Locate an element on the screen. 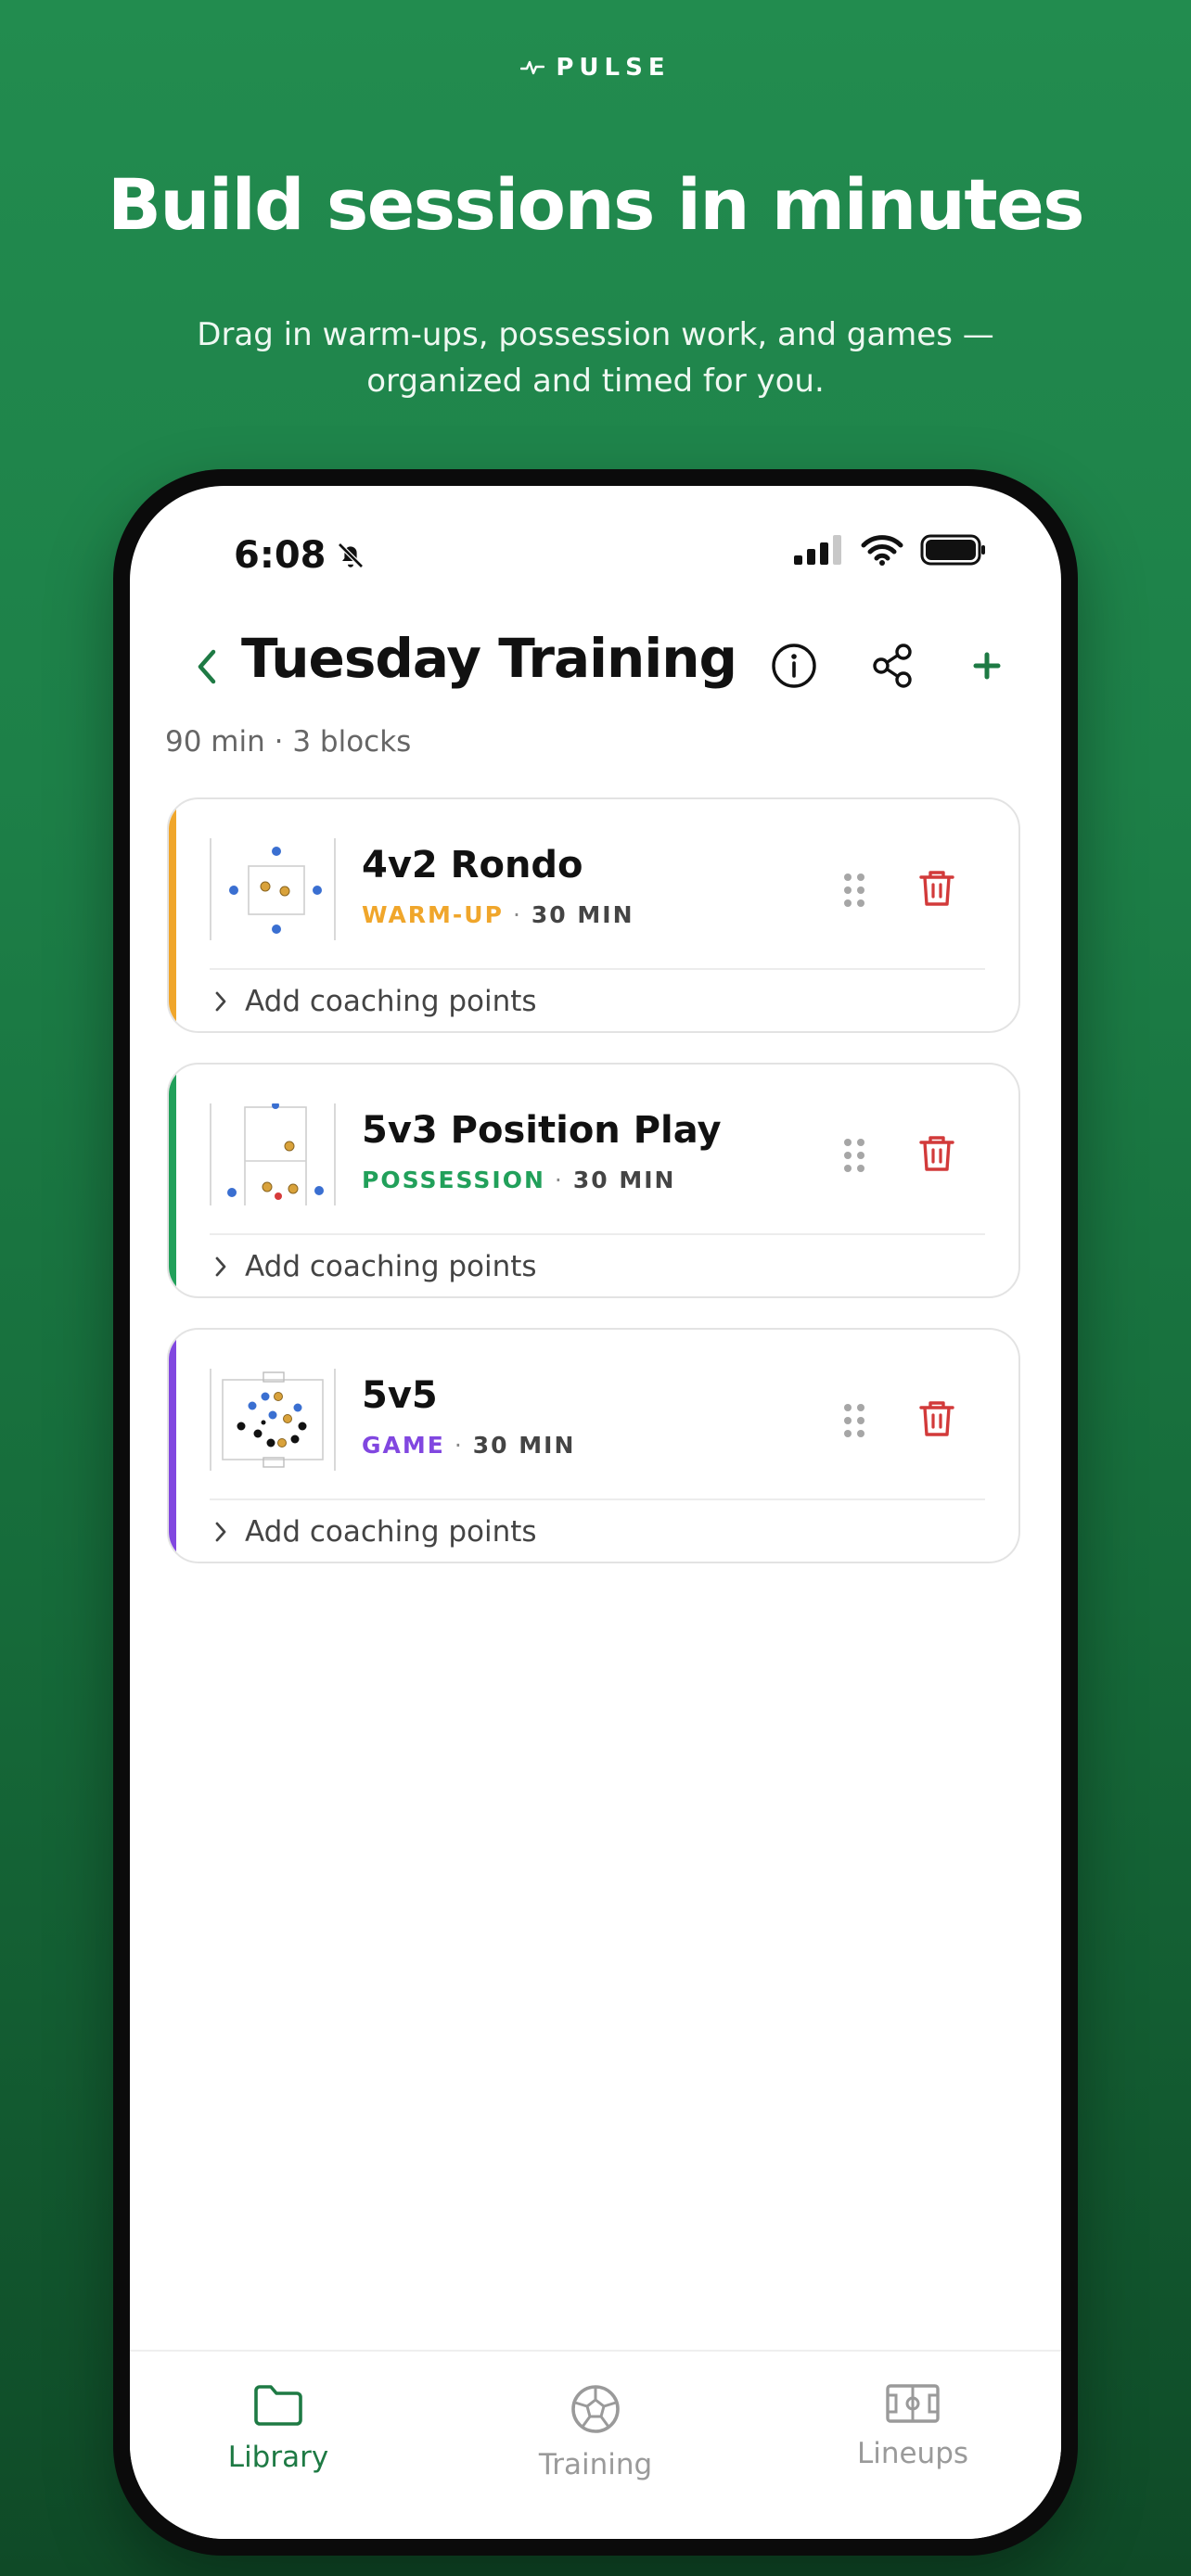 This screenshot has height=2576, width=1191. share-button is located at coordinates (892, 666).